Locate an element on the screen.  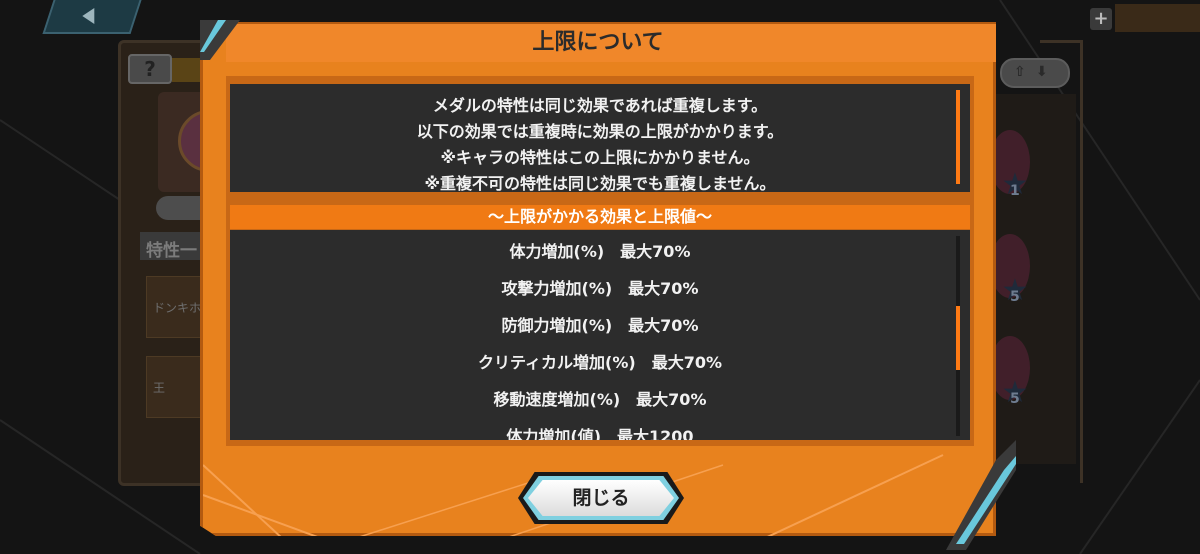
limits-header: 〜上限がかかる効果と上限値〜 is located at coordinates (600, 217).